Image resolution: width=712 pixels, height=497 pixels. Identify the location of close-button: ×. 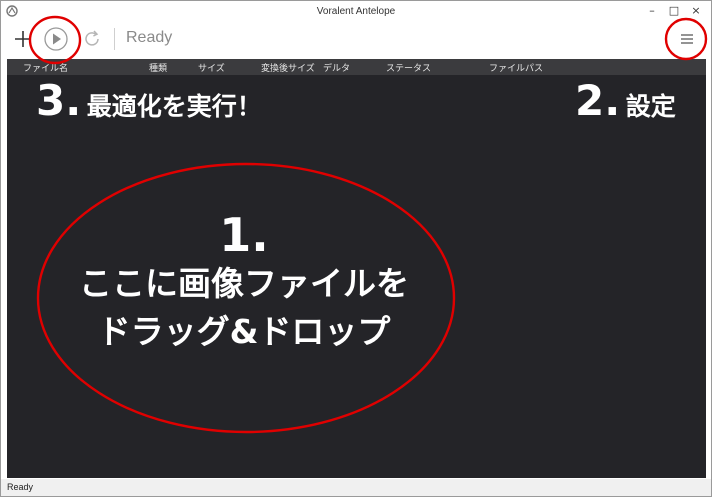
(696, 11).